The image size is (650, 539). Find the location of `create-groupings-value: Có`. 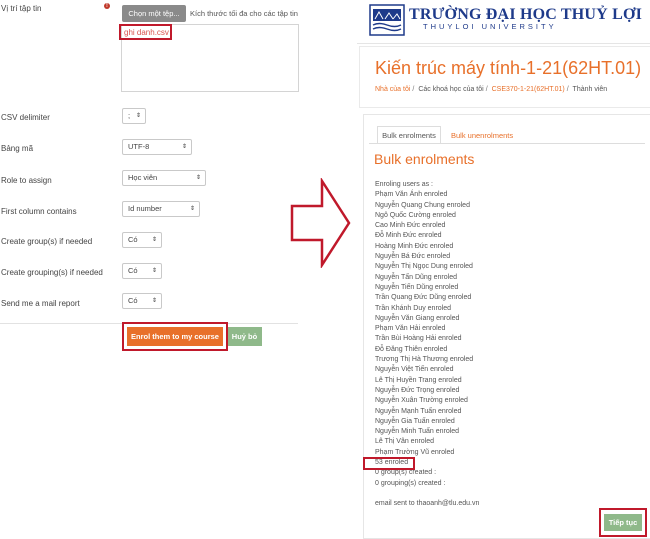

create-groupings-value: Có is located at coordinates (133, 270).